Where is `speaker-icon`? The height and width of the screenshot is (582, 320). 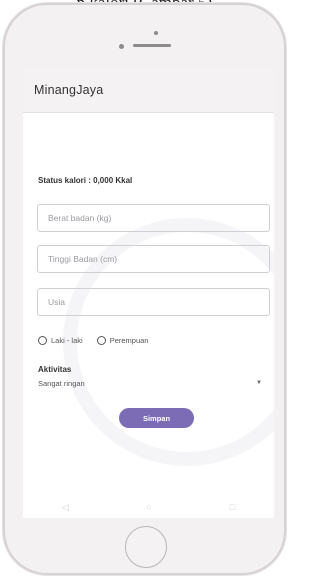
speaker-icon is located at coordinates (152, 45).